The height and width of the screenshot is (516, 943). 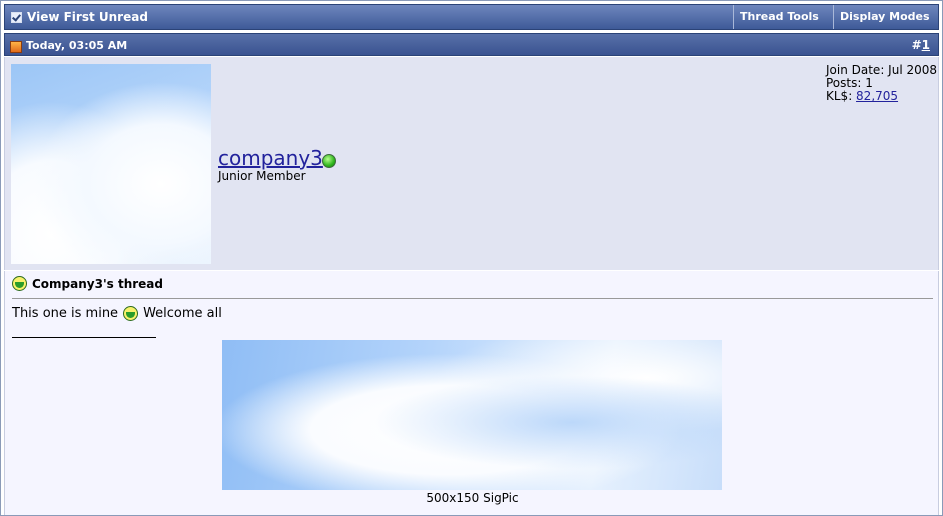 What do you see at coordinates (886, 24) in the screenshot?
I see `display-modes-menu: Display Modes` at bounding box center [886, 24].